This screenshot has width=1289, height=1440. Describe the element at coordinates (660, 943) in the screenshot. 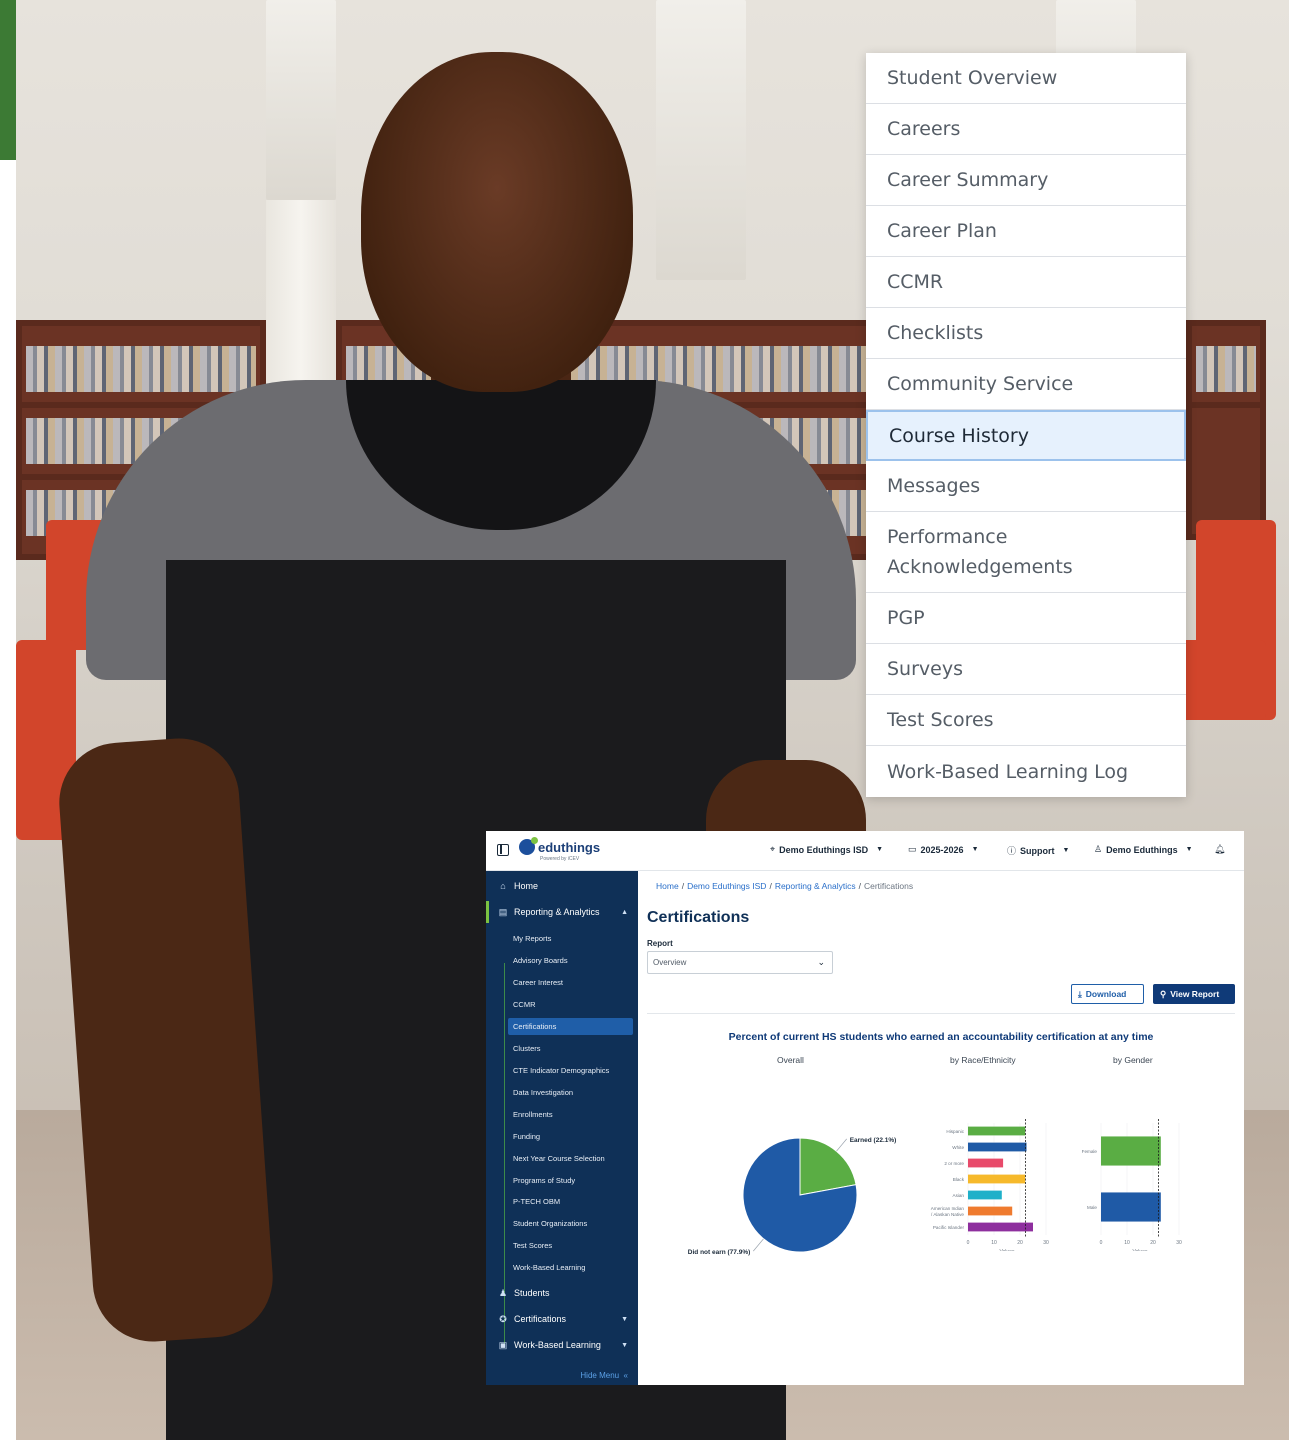

I see `report-label: Report` at that location.